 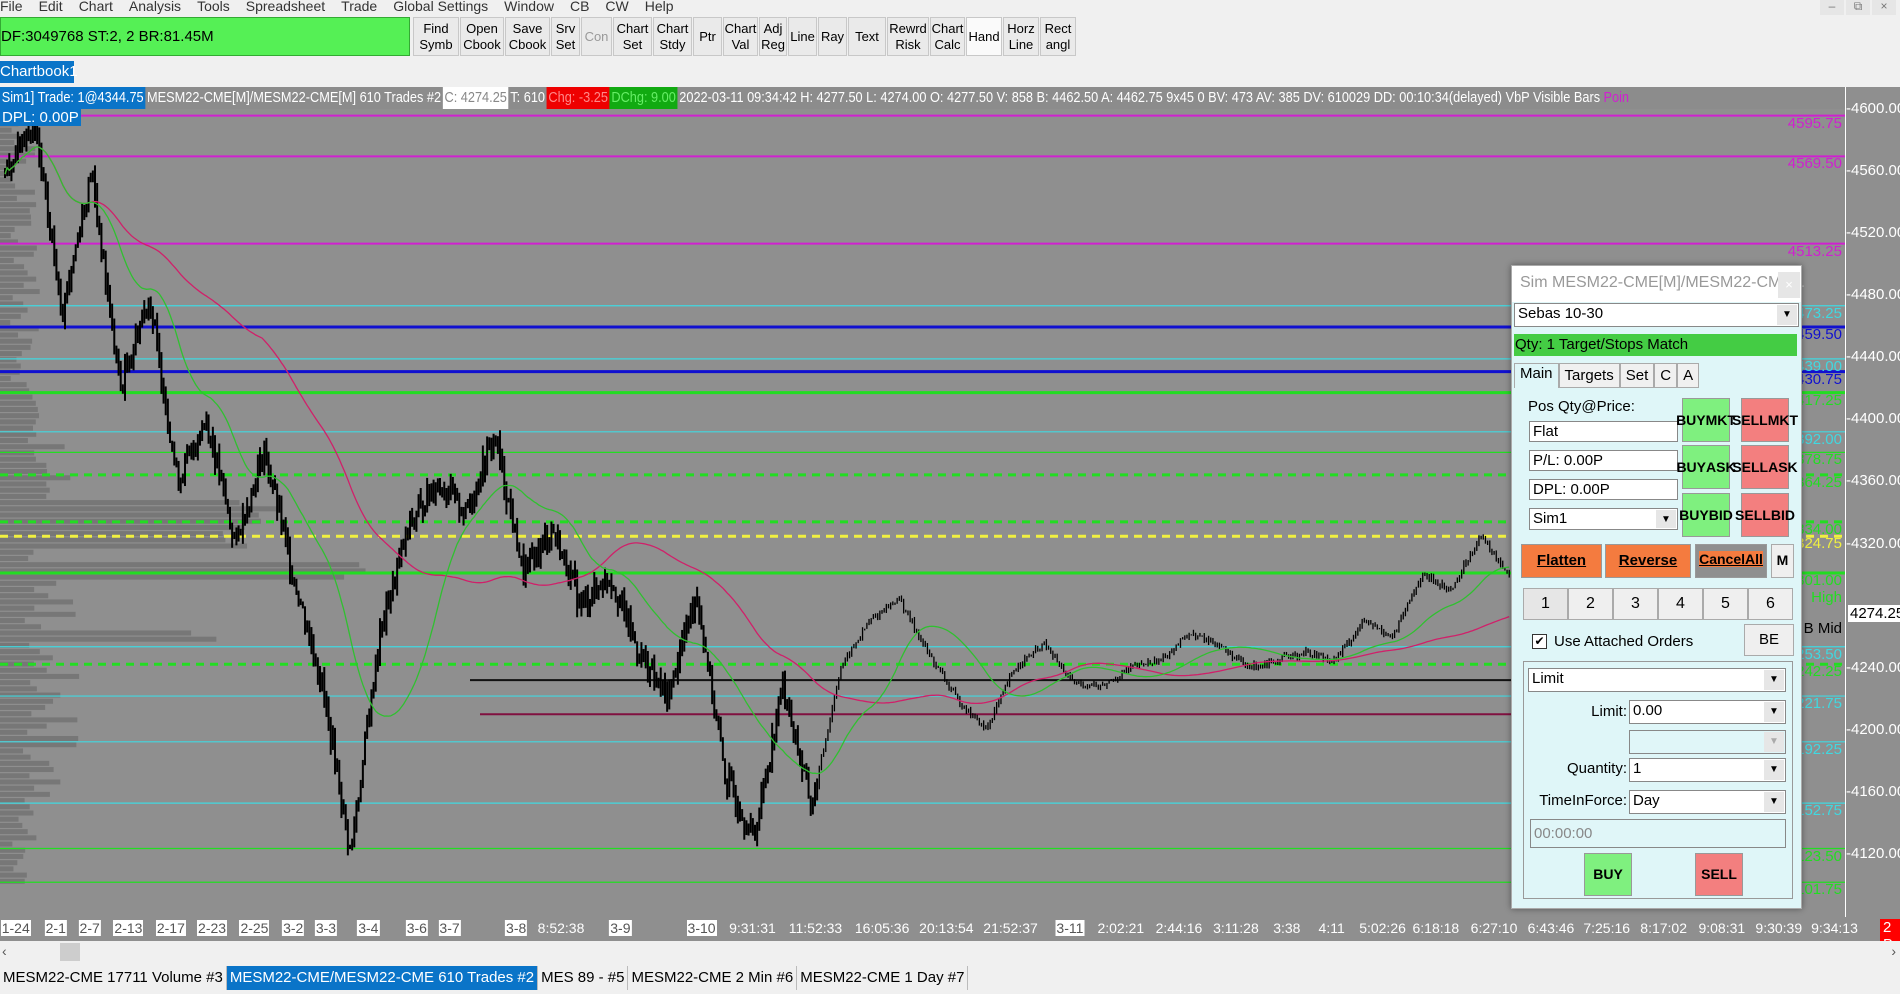 I want to click on restore-button: ⧉, so click(x=1858, y=7).